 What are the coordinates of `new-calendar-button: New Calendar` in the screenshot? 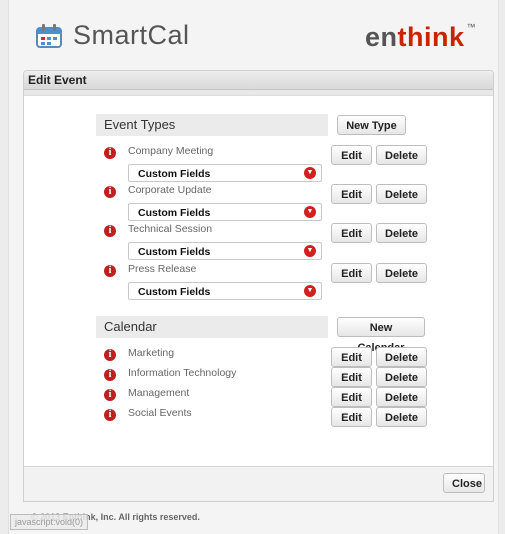 It's located at (381, 335).